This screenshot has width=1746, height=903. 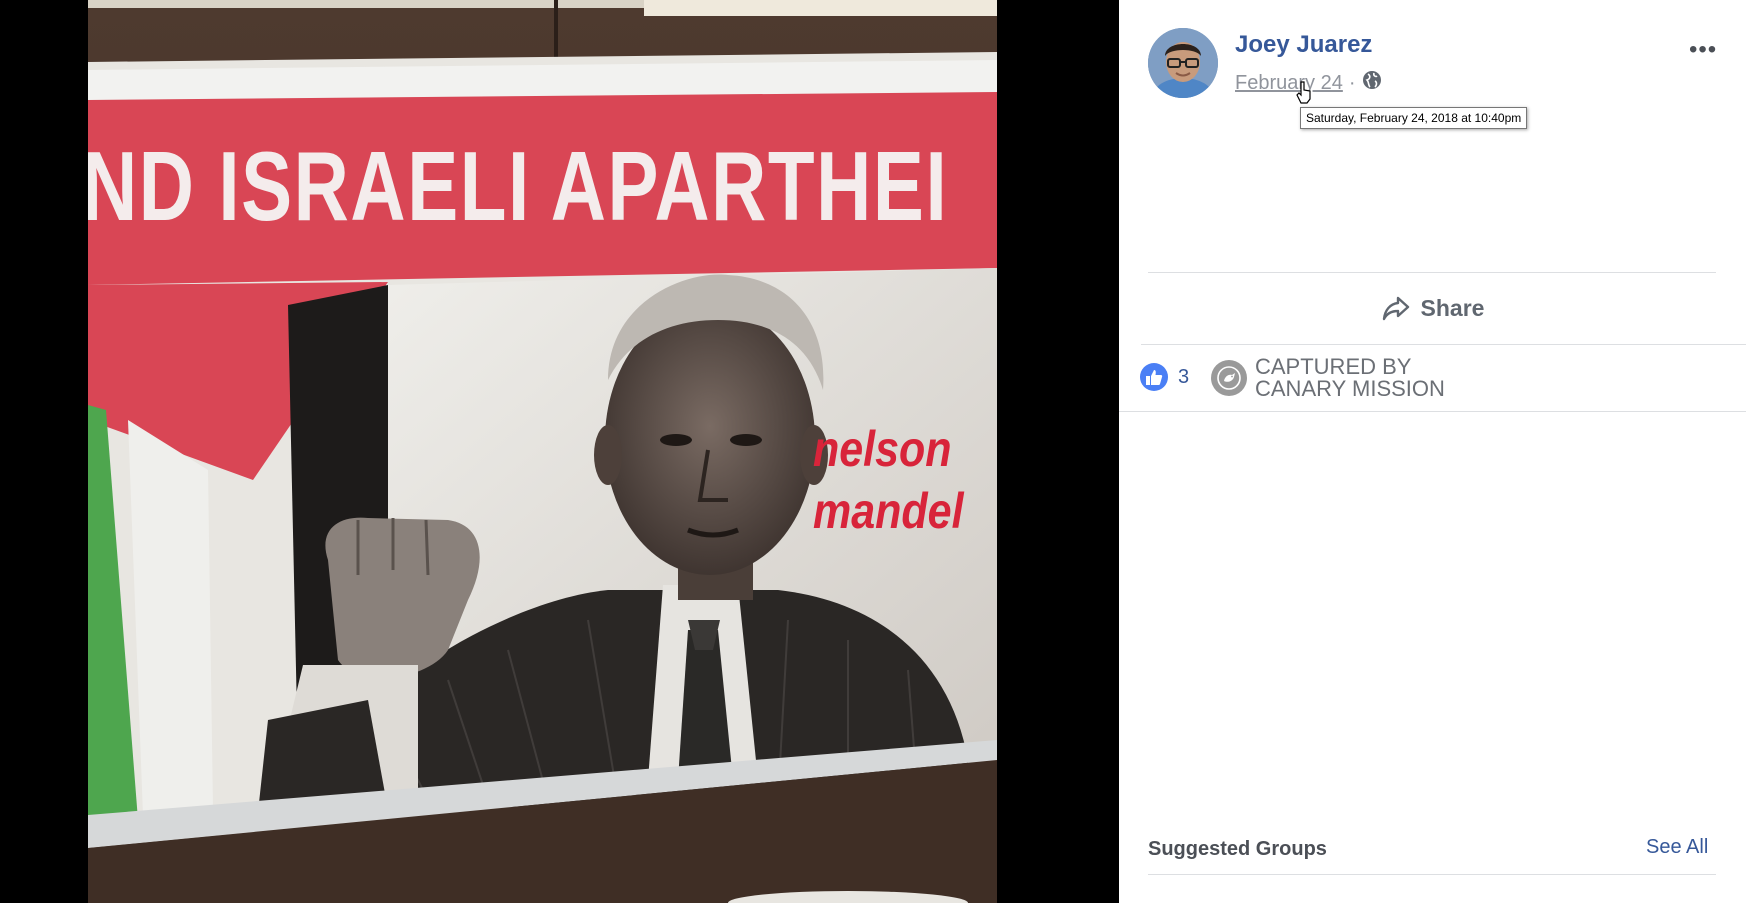 I want to click on captured-watermark: CAPTURED BY CANARY MISSION, so click(x=1328, y=378).